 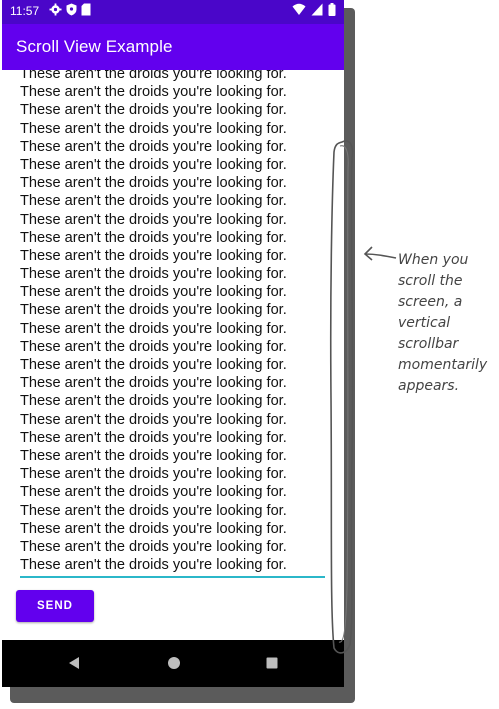 I want to click on status-system-icons, so click(x=314, y=9).